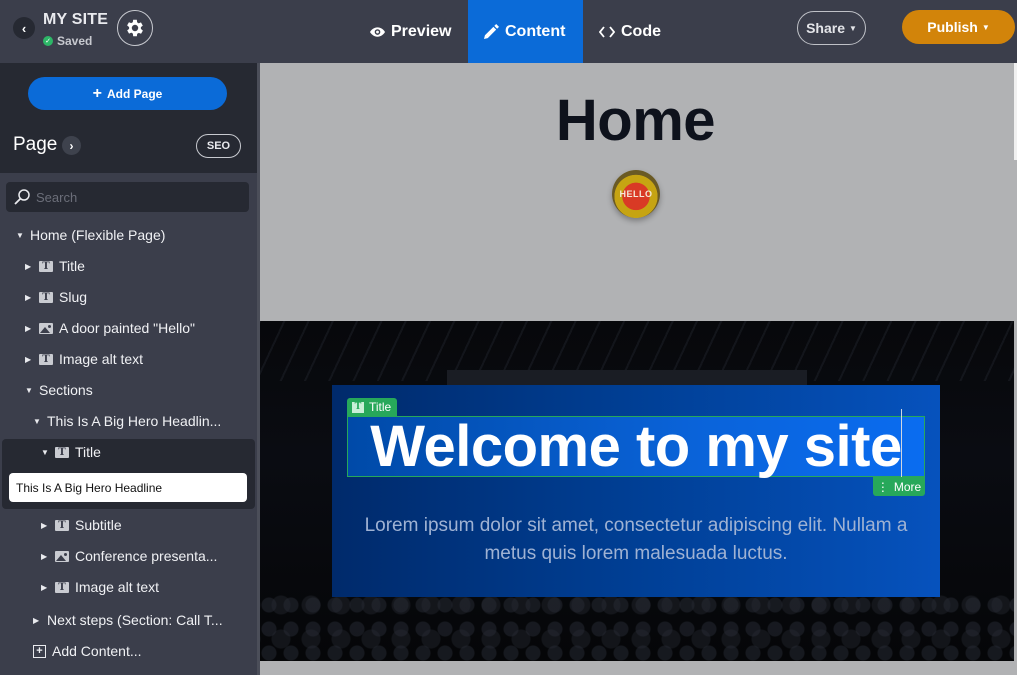  I want to click on seo-button: SEO, so click(218, 146).